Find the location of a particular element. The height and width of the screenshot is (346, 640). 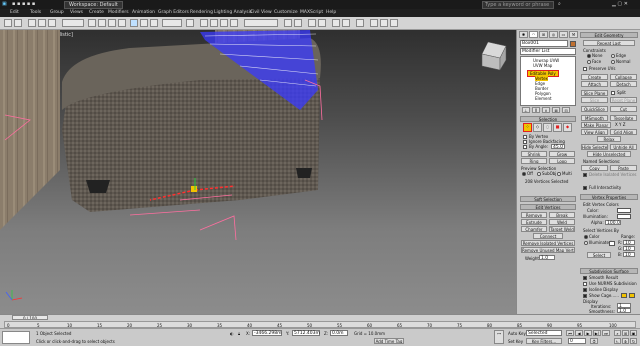

edit-vertices-rollout-header: Edit Vertices is located at coordinates (548, 207).